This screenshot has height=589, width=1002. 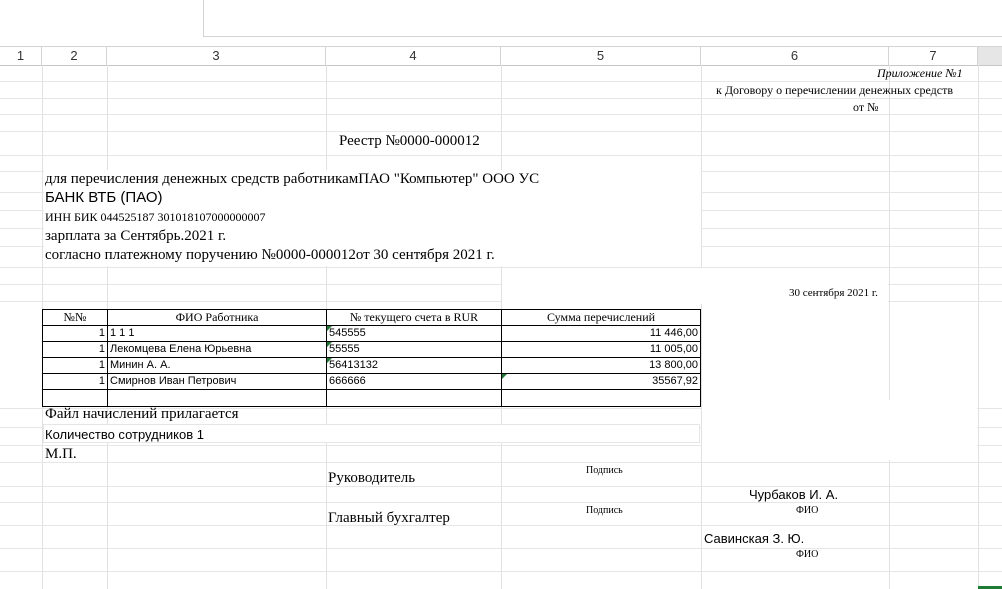 I want to click on formula-bar, so click(x=602, y=18).